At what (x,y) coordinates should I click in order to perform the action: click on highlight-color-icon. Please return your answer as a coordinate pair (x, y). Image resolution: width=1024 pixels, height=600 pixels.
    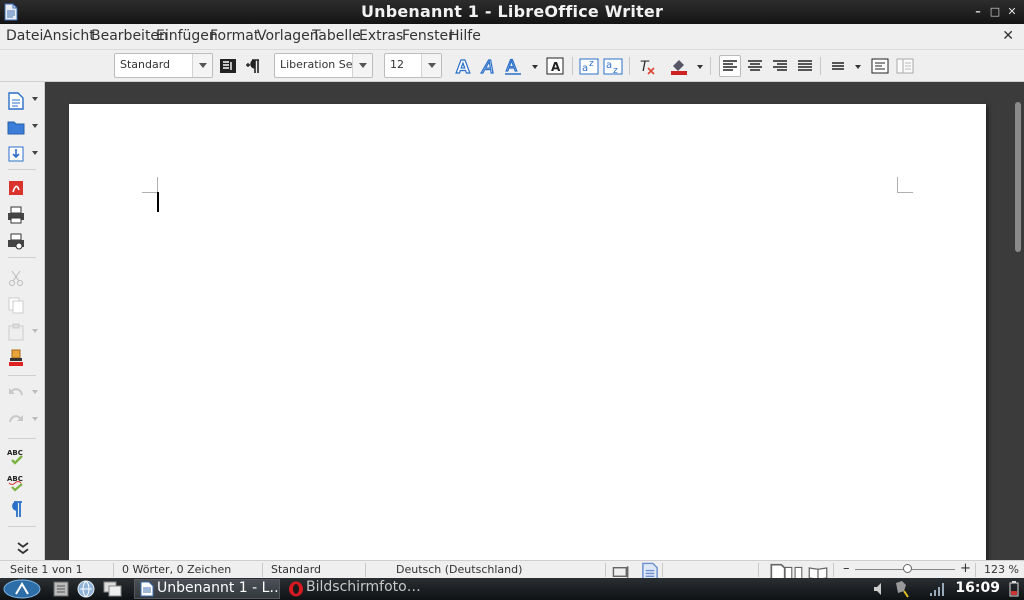
    Looking at the image, I should click on (679, 66).